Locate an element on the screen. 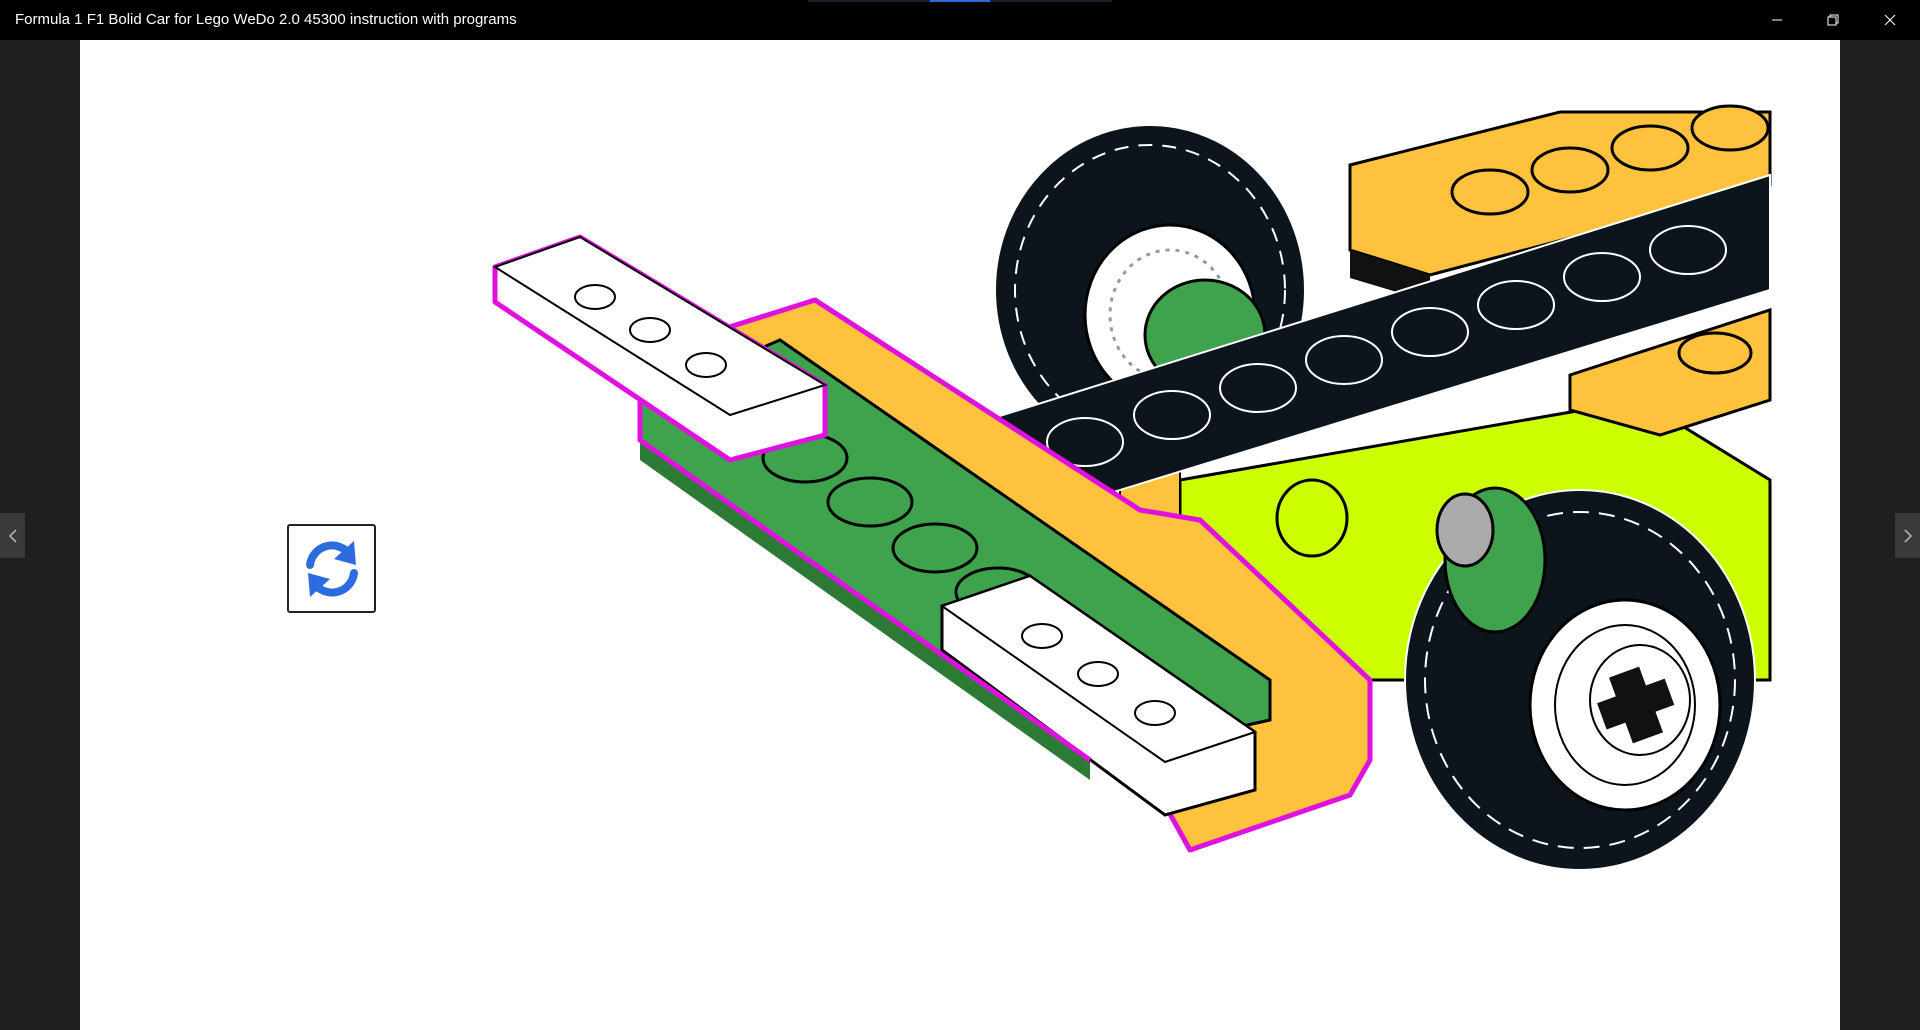 The height and width of the screenshot is (1030, 1920). chevron-left-icon is located at coordinates (12, 535).